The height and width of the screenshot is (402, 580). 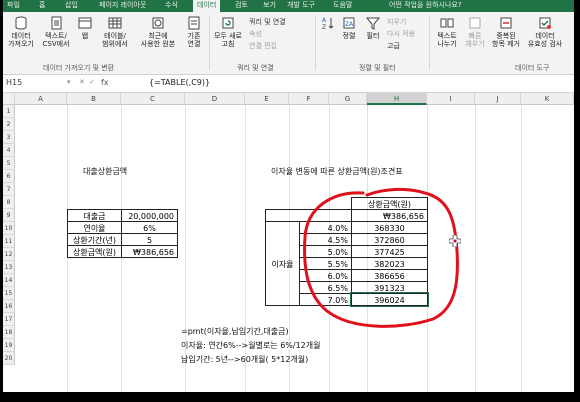 What do you see at coordinates (9, 99) in the screenshot?
I see `select-all-corner` at bounding box center [9, 99].